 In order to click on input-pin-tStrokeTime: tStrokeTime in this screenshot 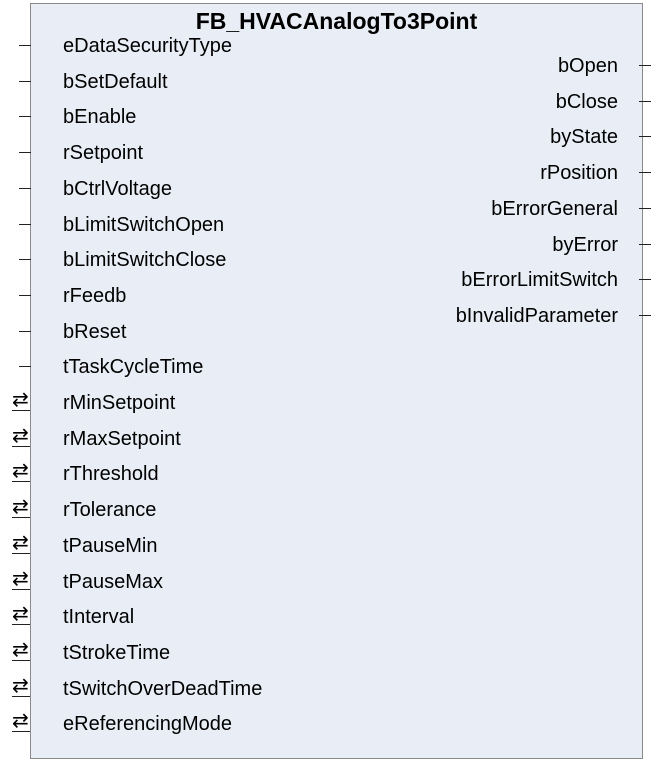, I will do `click(117, 652)`.